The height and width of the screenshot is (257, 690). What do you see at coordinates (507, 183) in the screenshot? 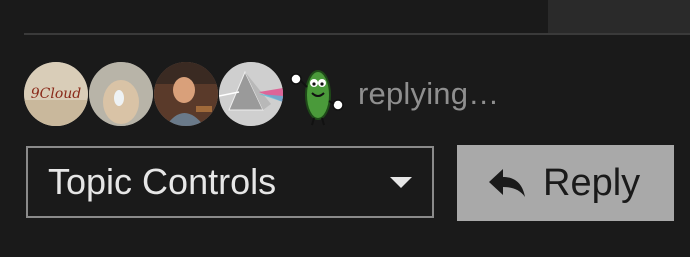
I see `reply-arrow-icon` at bounding box center [507, 183].